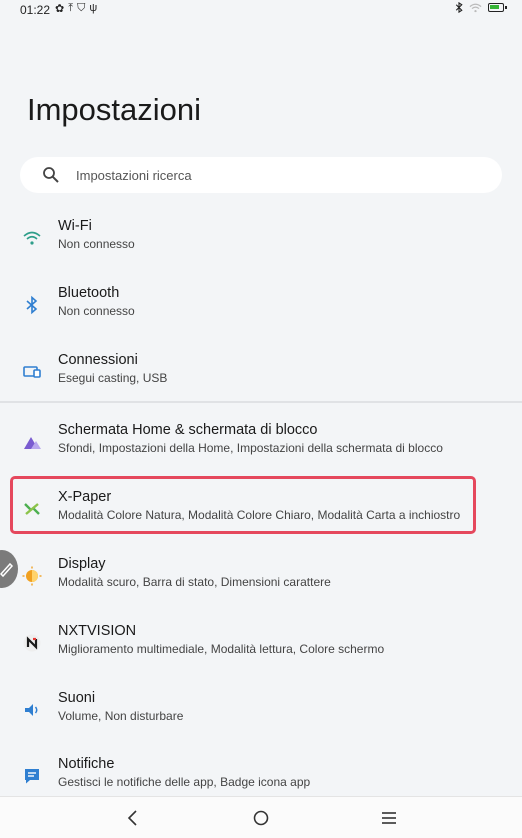 This screenshot has height=838, width=522. I want to click on speaker-icon, so click(31, 710).